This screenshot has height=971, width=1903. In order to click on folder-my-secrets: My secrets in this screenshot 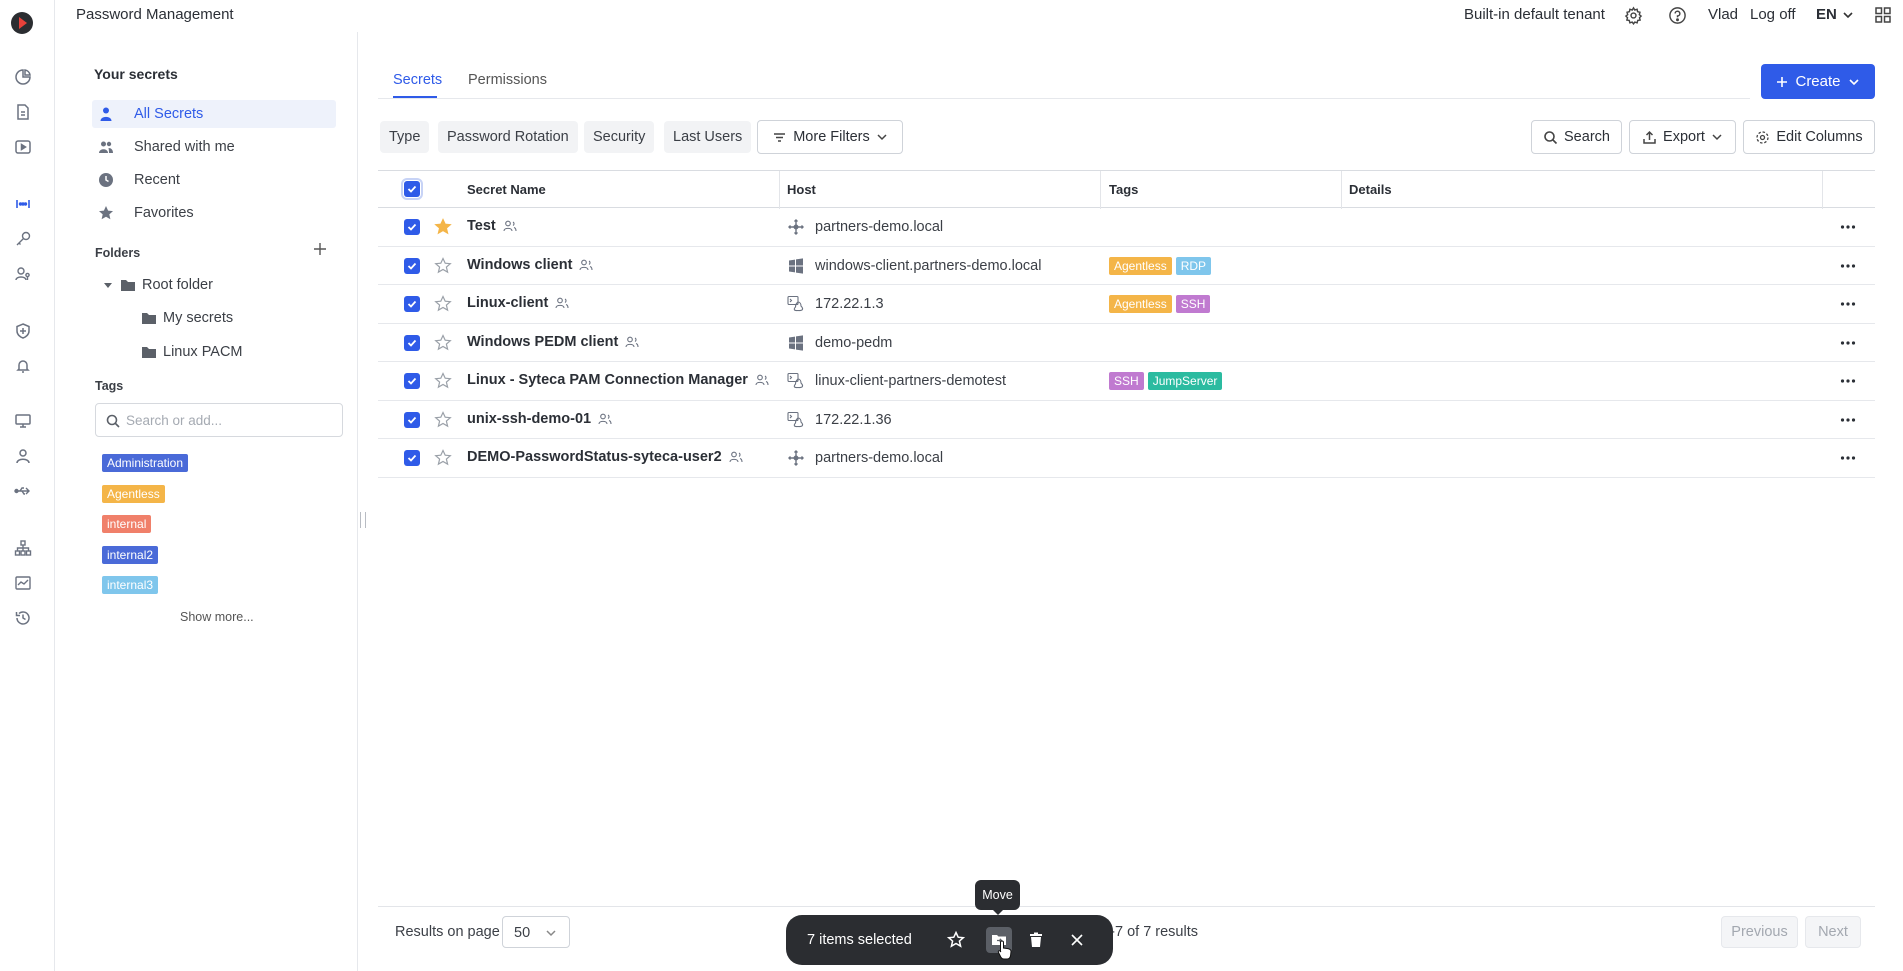, I will do `click(187, 318)`.